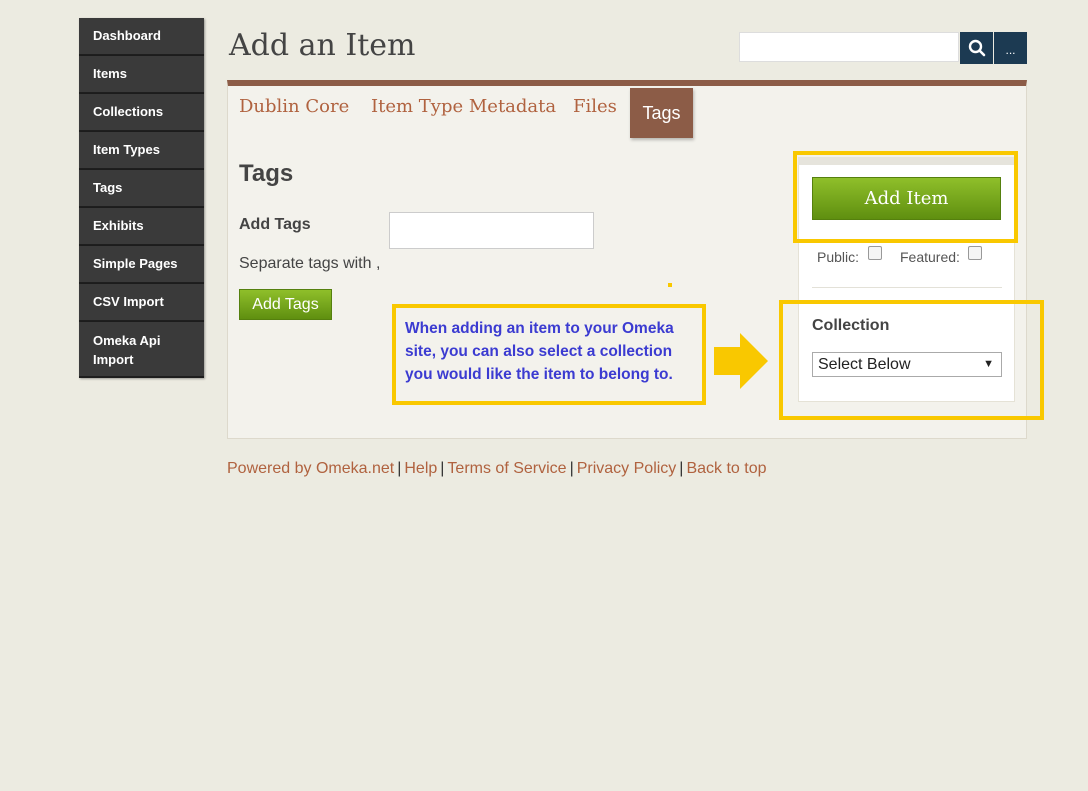 Image resolution: width=1088 pixels, height=791 pixels. Describe the element at coordinates (741, 361) in the screenshot. I see `right-arrow-icon` at that location.